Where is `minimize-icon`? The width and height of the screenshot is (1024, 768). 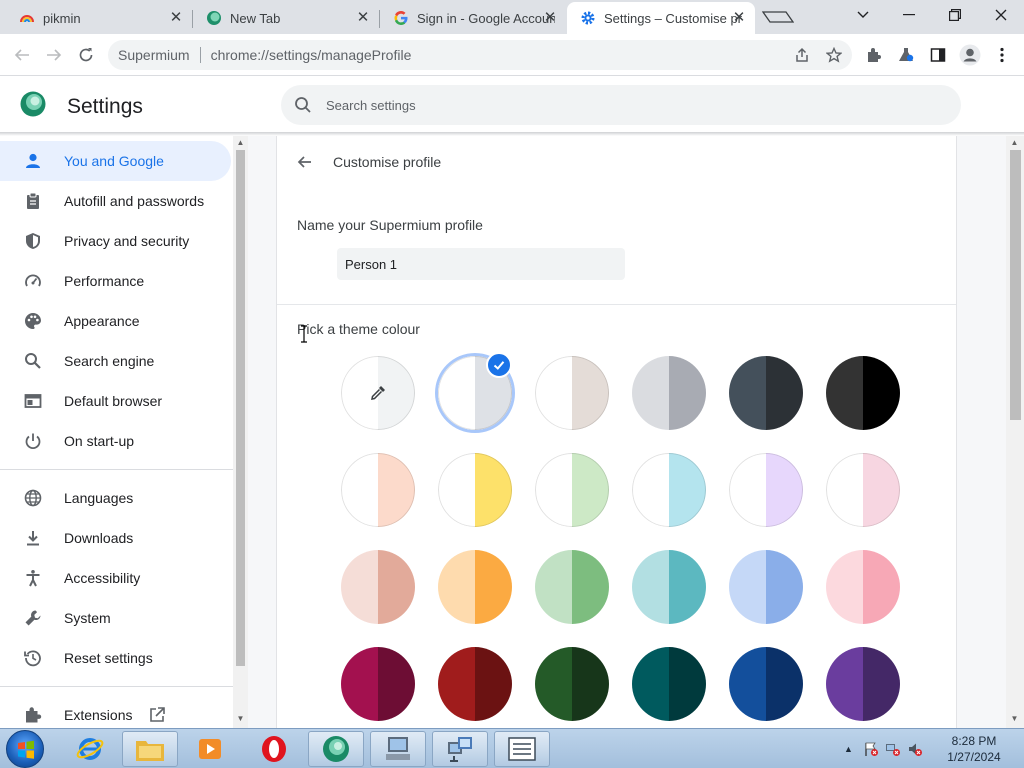
minimize-icon is located at coordinates (909, 15).